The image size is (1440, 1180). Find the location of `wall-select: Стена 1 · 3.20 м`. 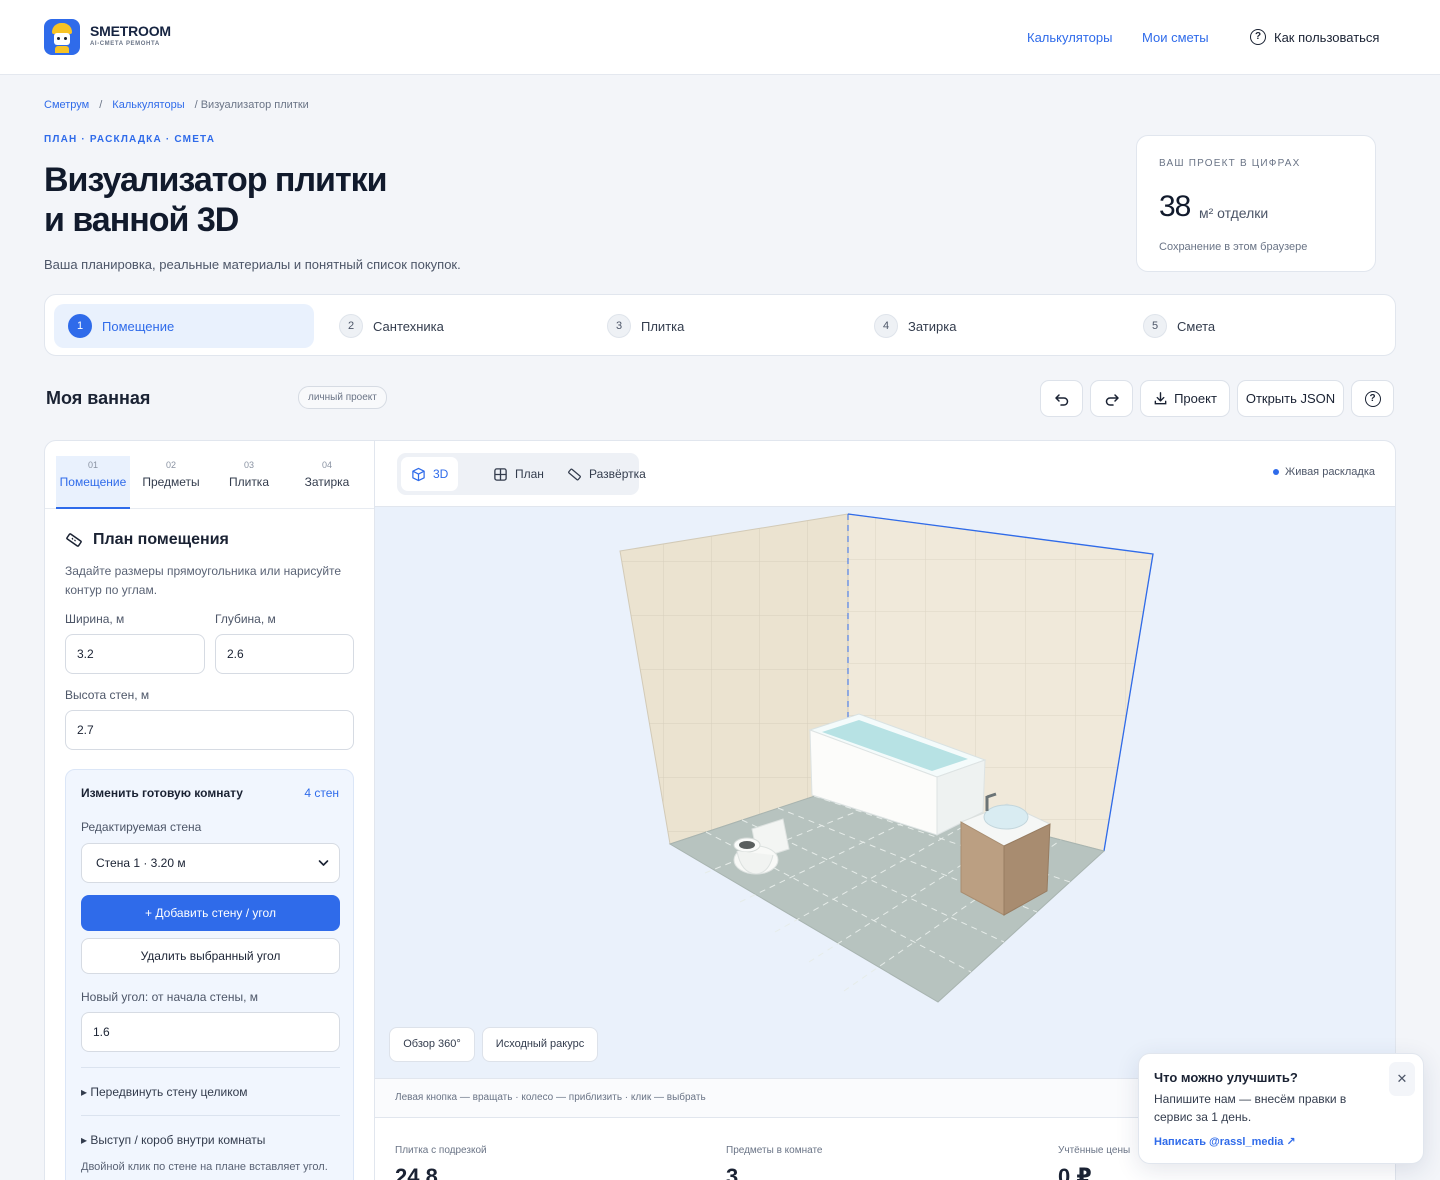

wall-select: Стена 1 · 3.20 м is located at coordinates (210, 863).